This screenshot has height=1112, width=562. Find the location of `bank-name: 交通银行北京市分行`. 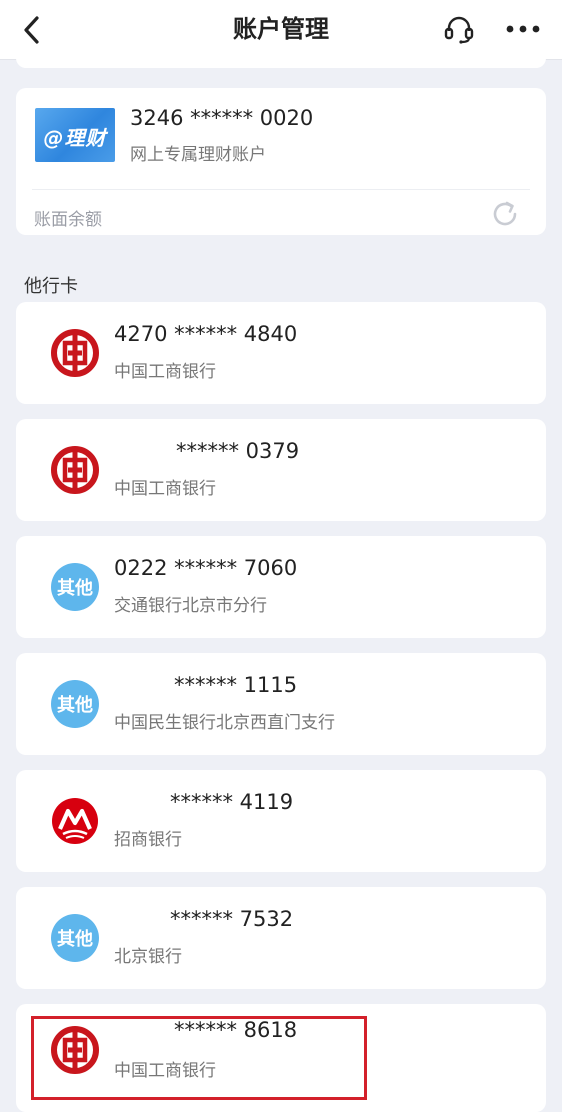

bank-name: 交通银行北京市分行 is located at coordinates (190, 606).